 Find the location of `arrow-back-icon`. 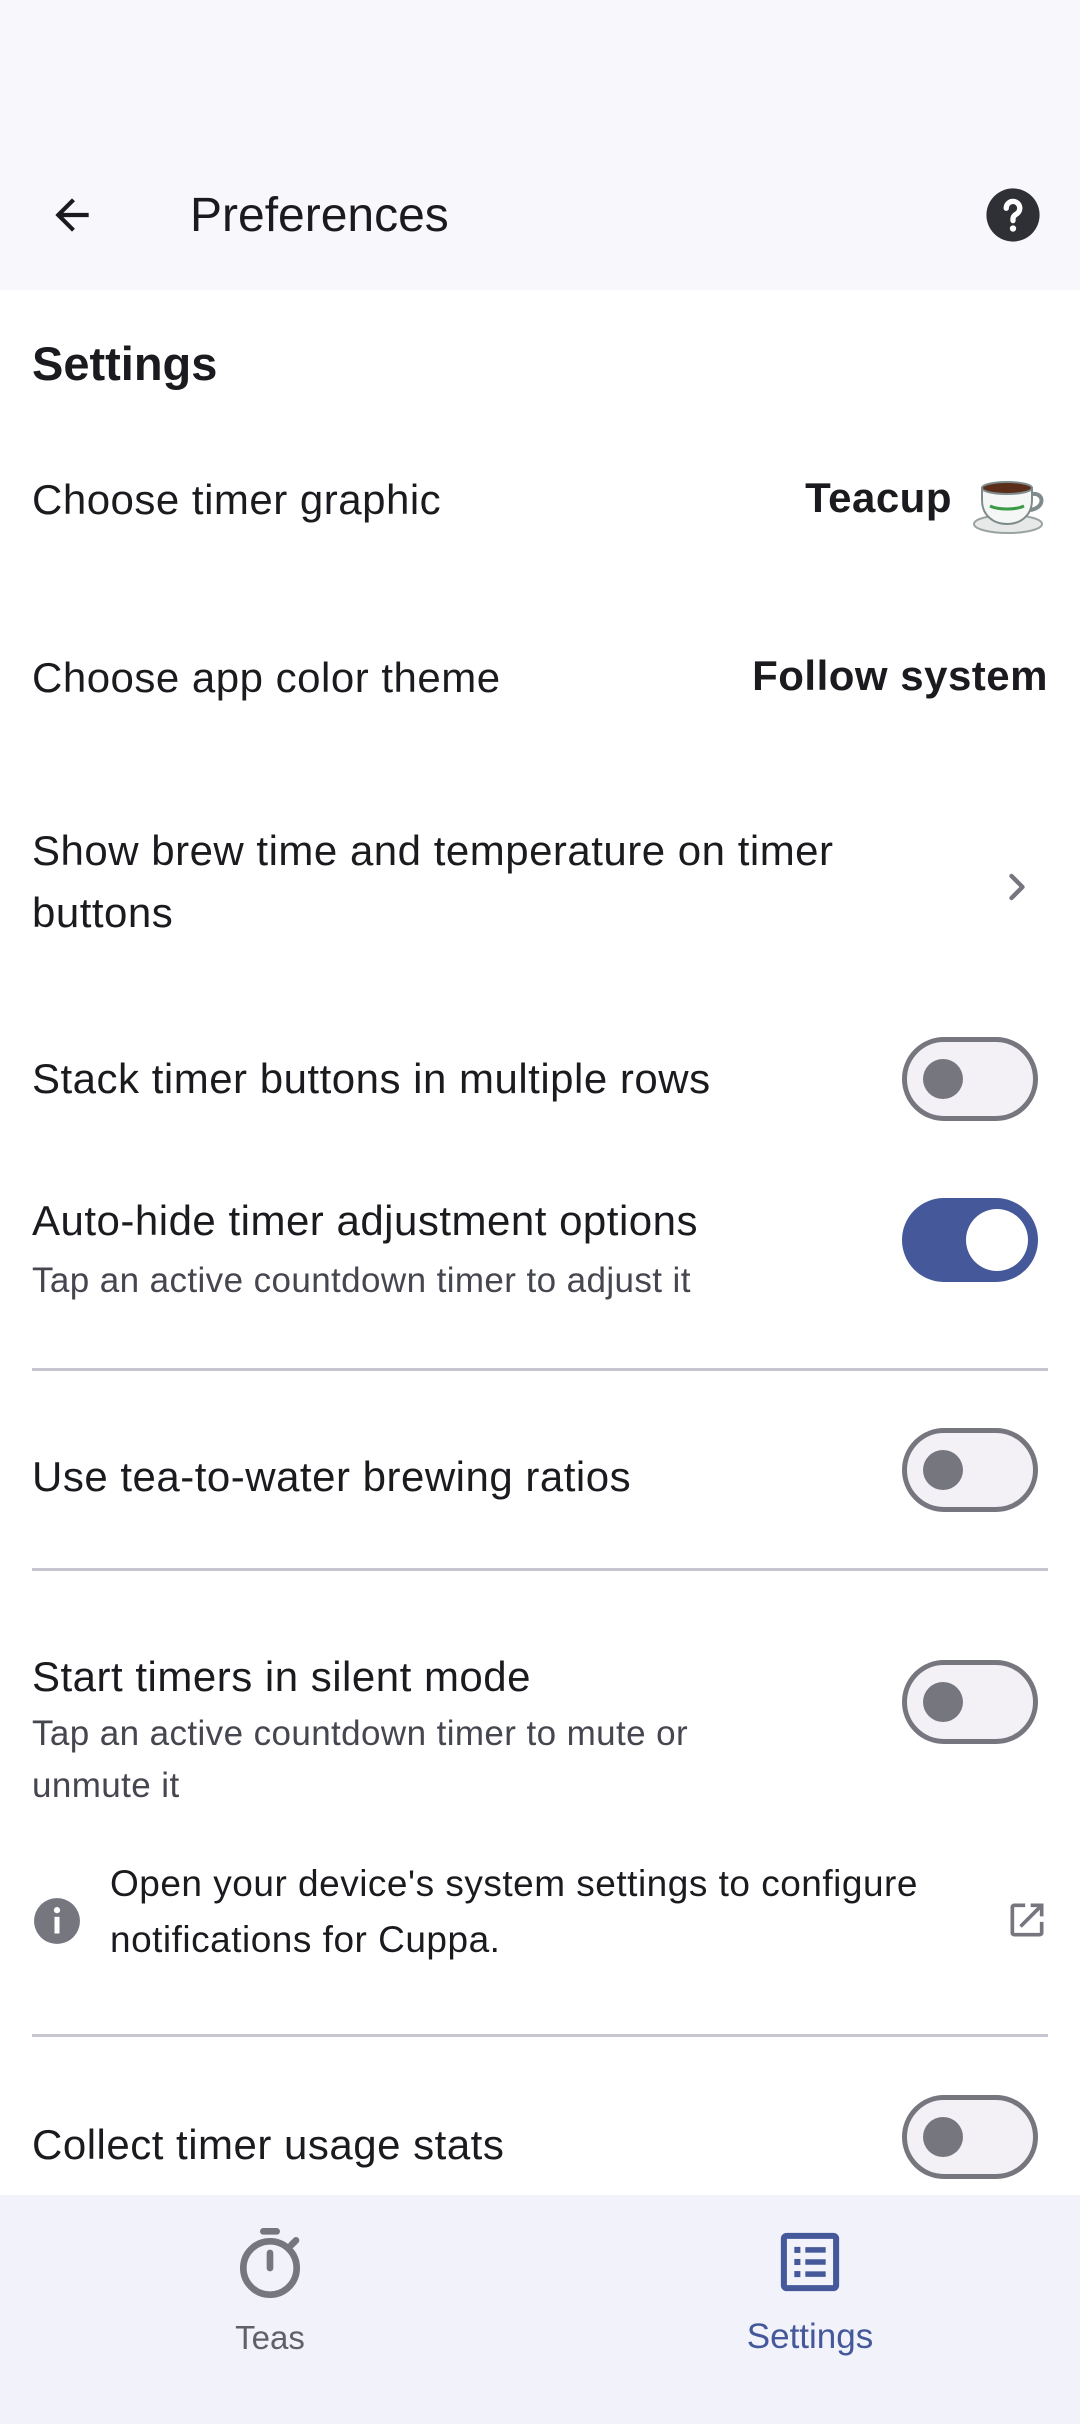

arrow-back-icon is located at coordinates (72, 215).